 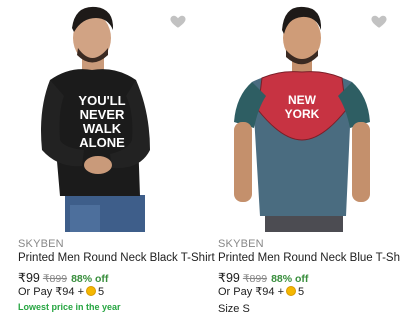 What do you see at coordinates (101, 100) in the screenshot?
I see `svg-text: YOU'LL` at bounding box center [101, 100].